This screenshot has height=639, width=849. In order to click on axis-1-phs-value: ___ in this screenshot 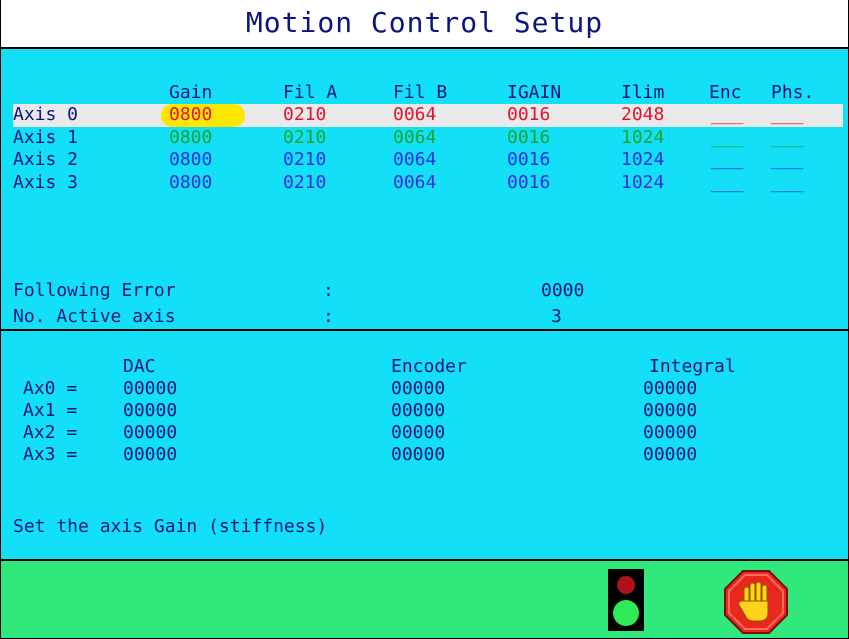, I will do `click(787, 138)`.